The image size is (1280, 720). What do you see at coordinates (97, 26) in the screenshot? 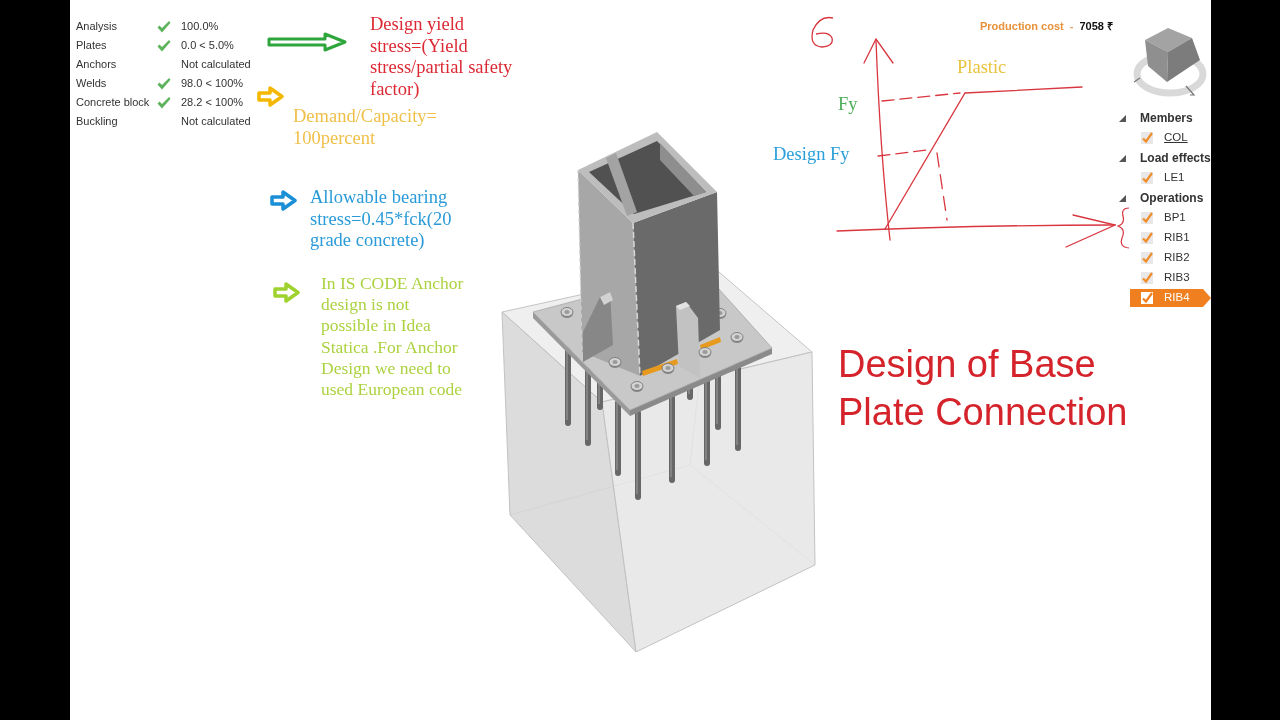
I see `check-label: Analysis` at bounding box center [97, 26].